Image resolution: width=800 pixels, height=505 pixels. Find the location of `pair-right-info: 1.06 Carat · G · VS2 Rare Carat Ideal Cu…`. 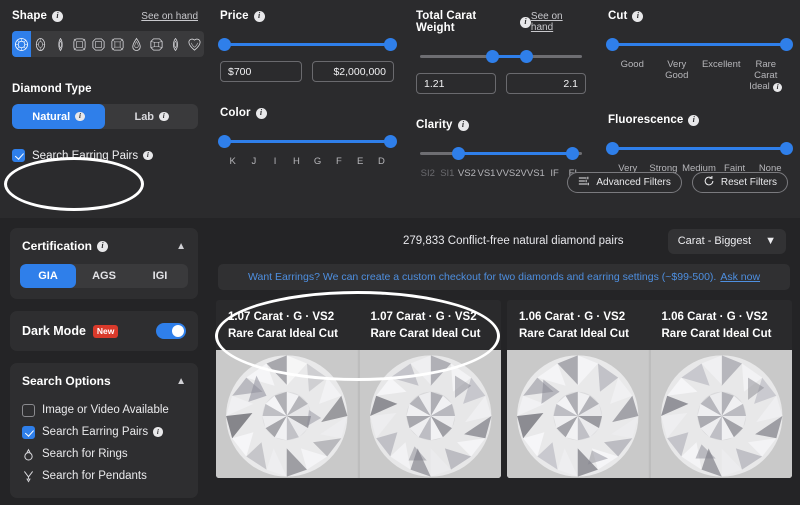

pair-right-info: 1.06 Carat · G · VS2 Rare Carat Ideal Cu… is located at coordinates (721, 325).